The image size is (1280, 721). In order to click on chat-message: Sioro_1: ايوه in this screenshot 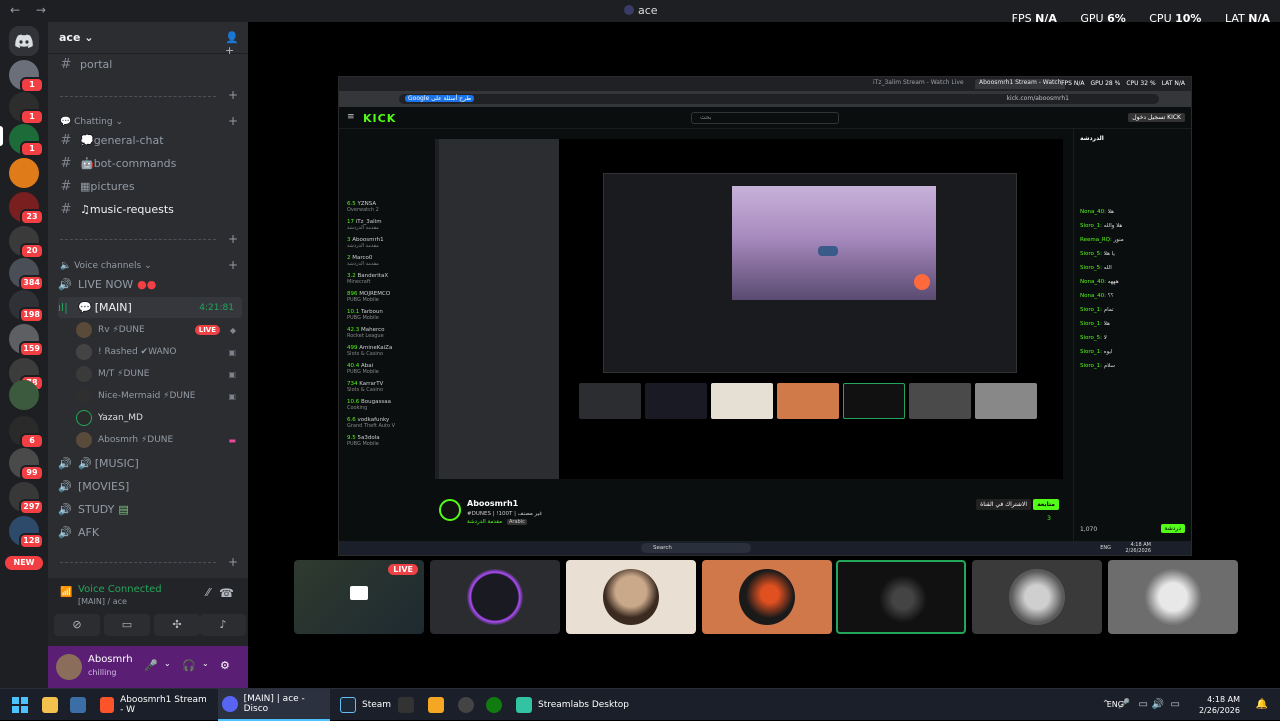, I will do `click(1130, 352)`.